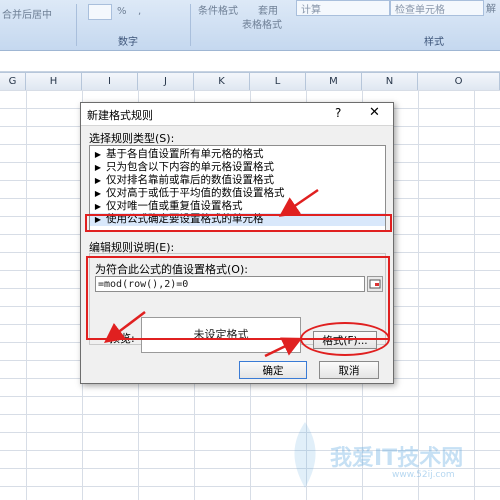 Image resolution: width=500 pixels, height=500 pixels. I want to click on rule-type-item: ▶ 只为包含以下内容的单元格设置格式, so click(237, 167).